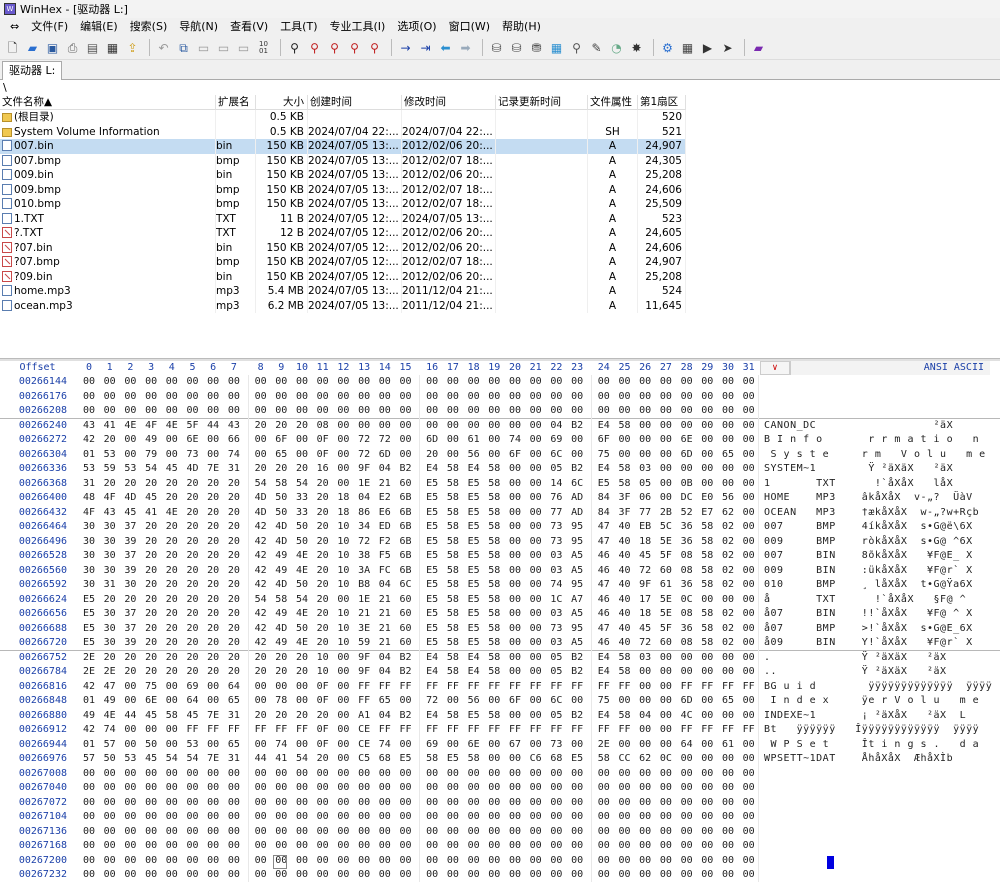 Image resolution: width=1000 pixels, height=883 pixels. Describe the element at coordinates (385, 716) in the screenshot. I see `hex-byte: 04` at that location.